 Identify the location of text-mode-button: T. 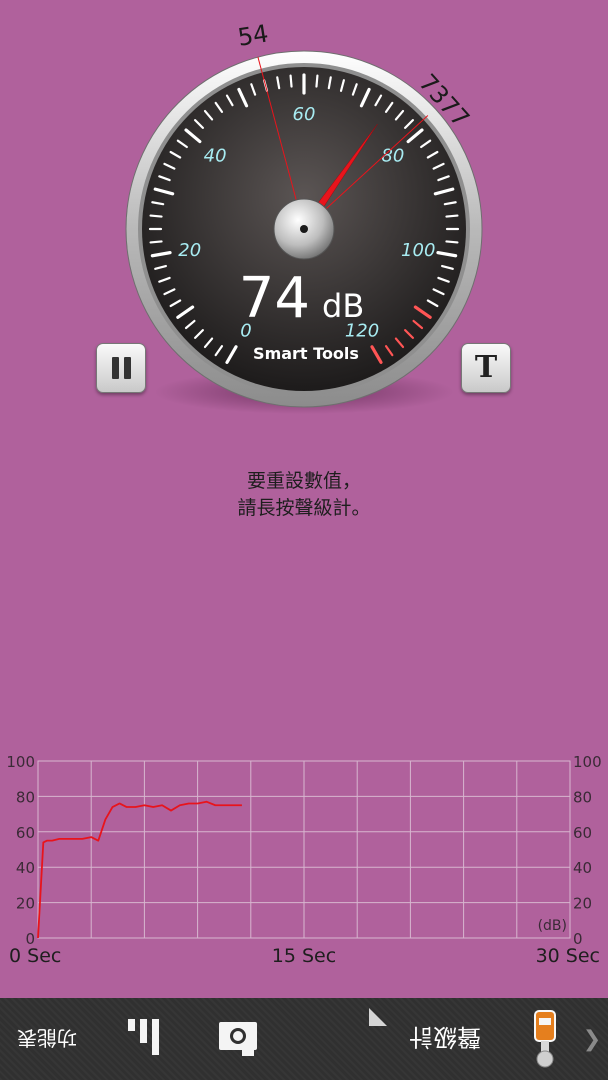
(486, 368).